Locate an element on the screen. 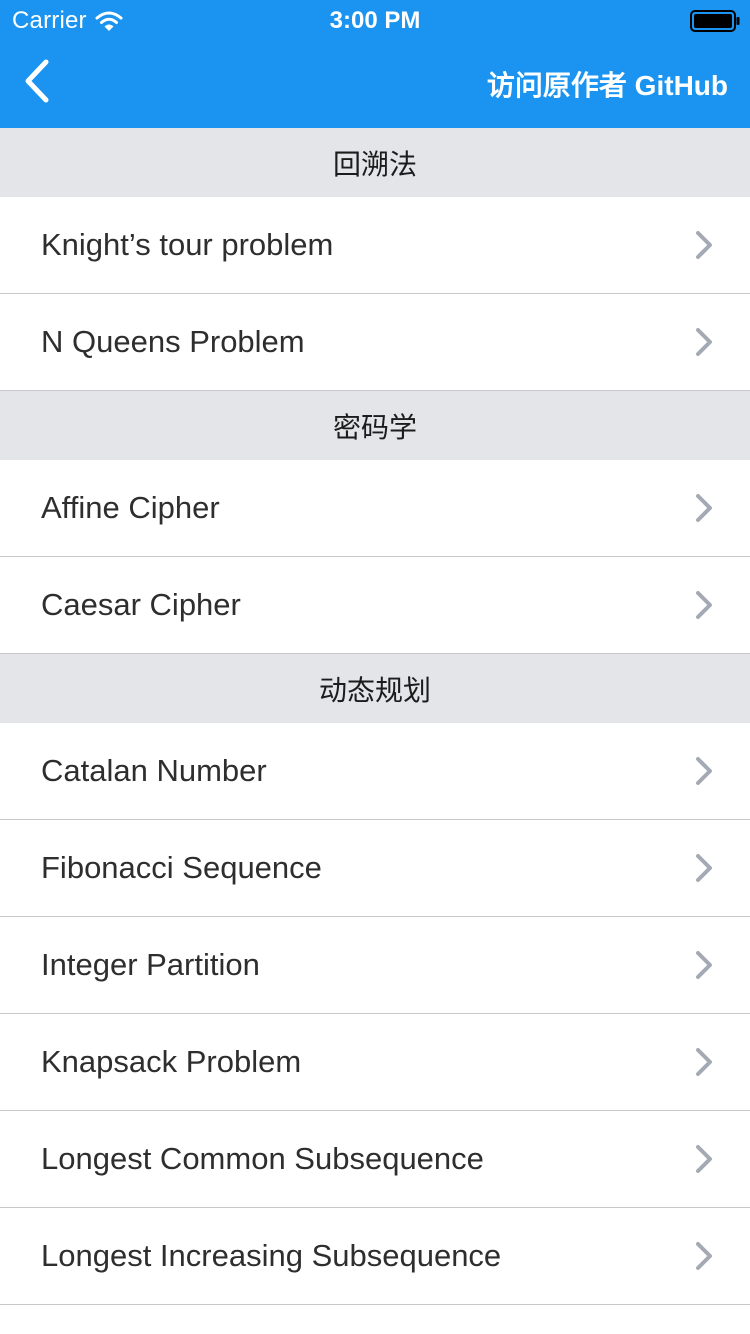 The width and height of the screenshot is (750, 1334). section-header: 动态规划 is located at coordinates (375, 688).